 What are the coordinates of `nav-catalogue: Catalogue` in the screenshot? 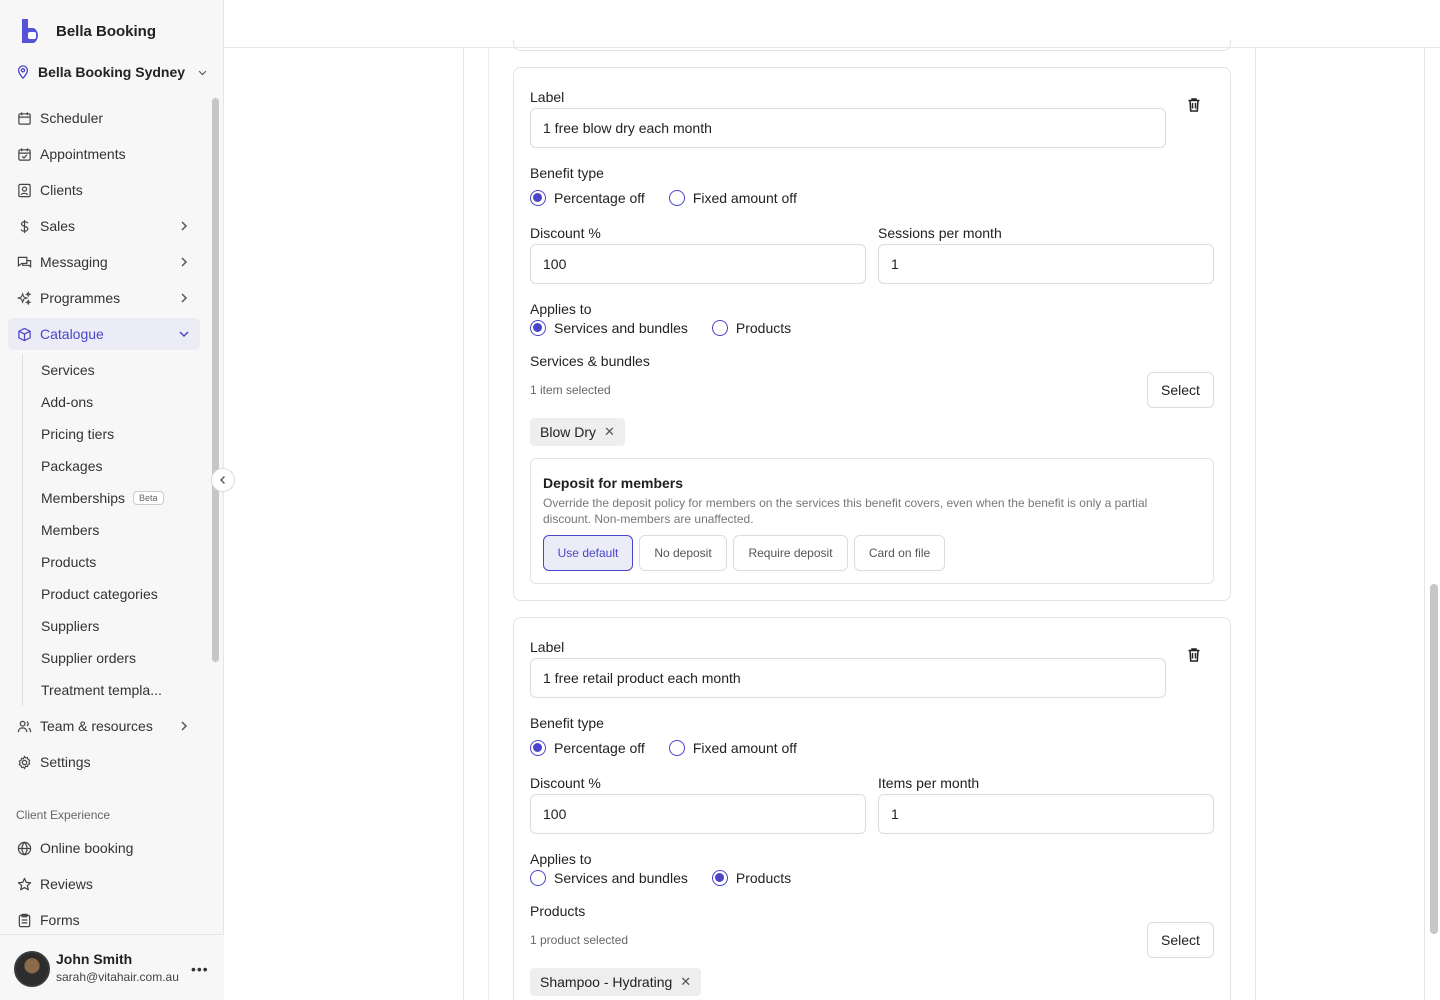 It's located at (104, 334).